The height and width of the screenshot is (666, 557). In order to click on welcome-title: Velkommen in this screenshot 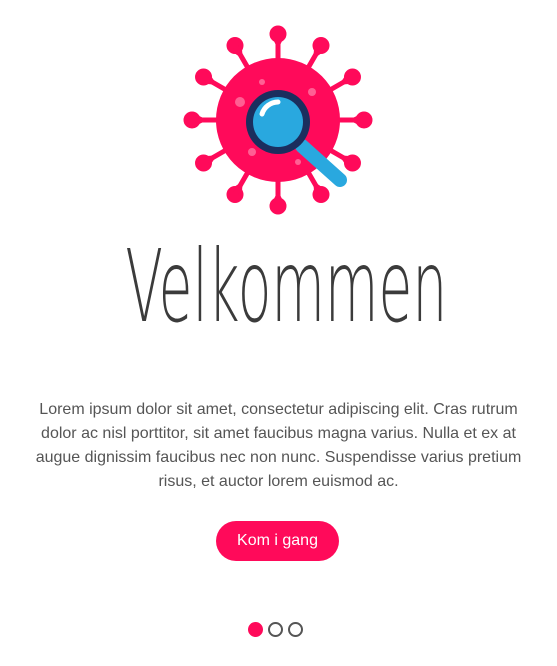, I will do `click(286, 286)`.